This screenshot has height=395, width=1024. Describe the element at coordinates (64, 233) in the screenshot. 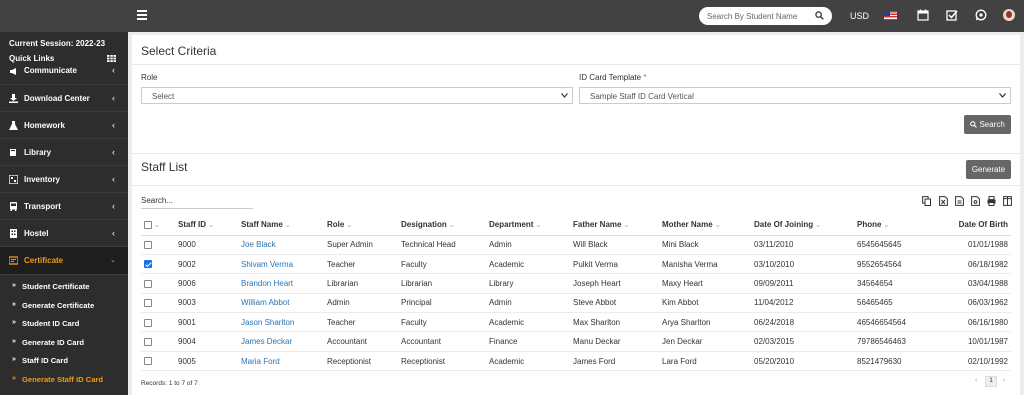

I see `sidebar-item-hostel: Hostel ‹` at that location.